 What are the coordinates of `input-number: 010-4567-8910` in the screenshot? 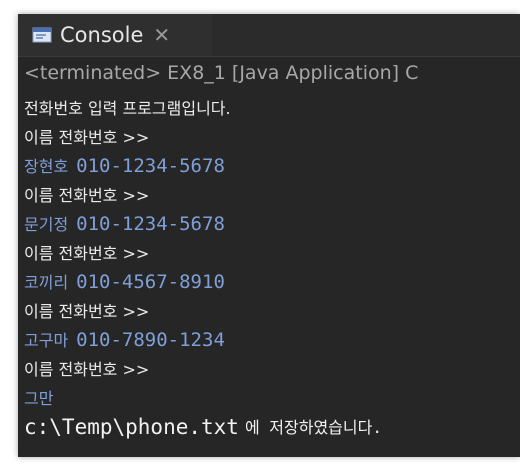 It's located at (150, 282).